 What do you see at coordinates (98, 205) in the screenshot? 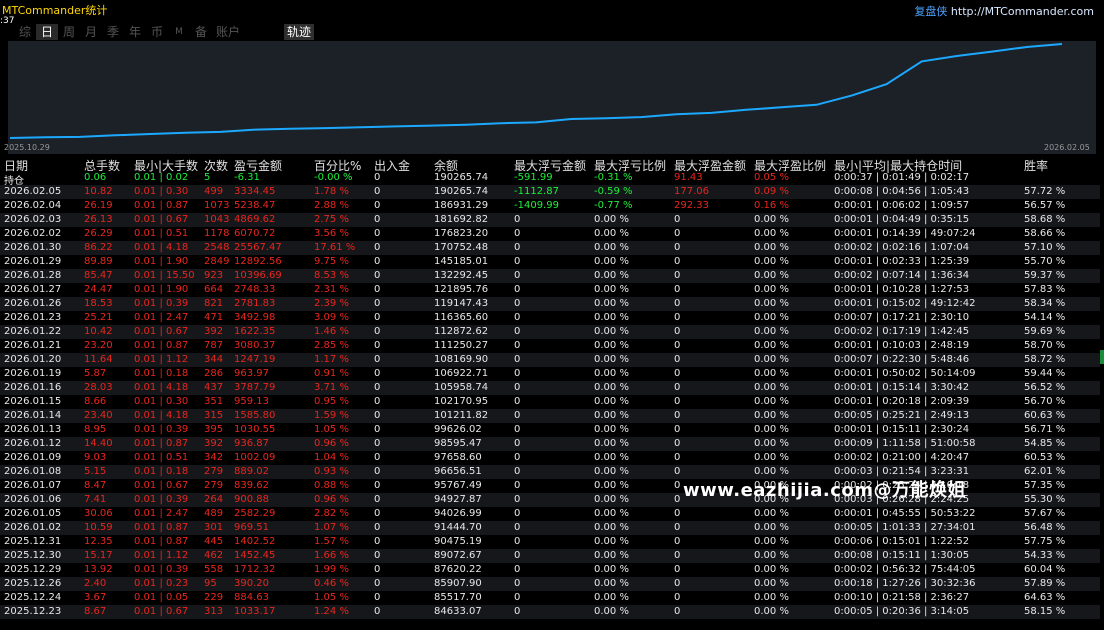
I see `cell-lots: 26.19` at bounding box center [98, 205].